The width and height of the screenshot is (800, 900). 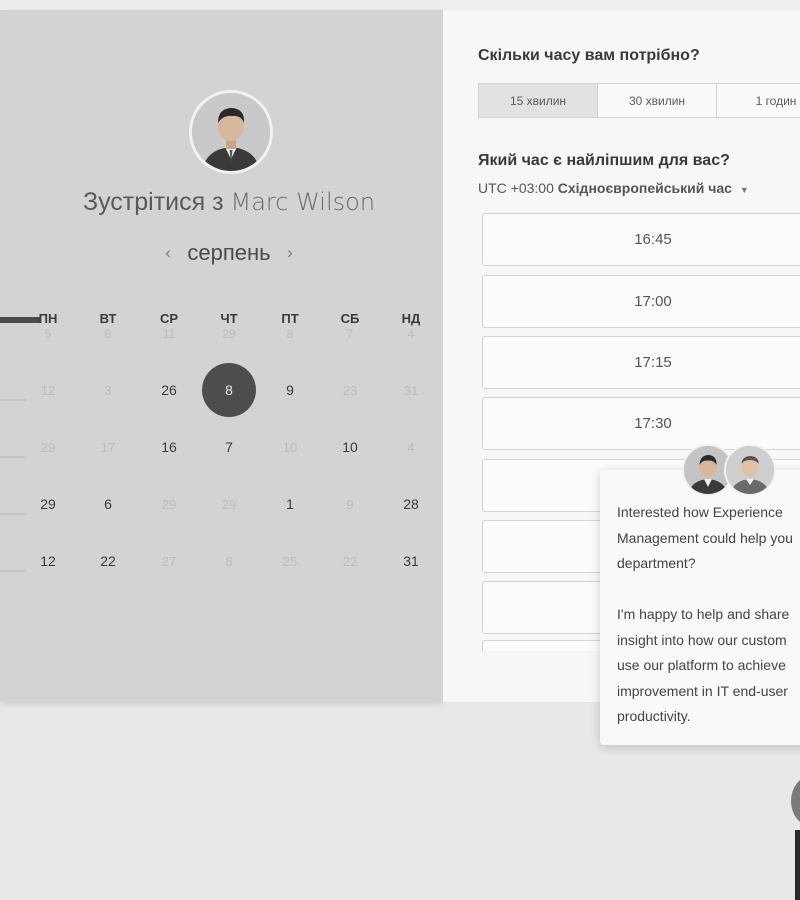 I want to click on duration-option-60: 1 годин, so click(x=758, y=100).